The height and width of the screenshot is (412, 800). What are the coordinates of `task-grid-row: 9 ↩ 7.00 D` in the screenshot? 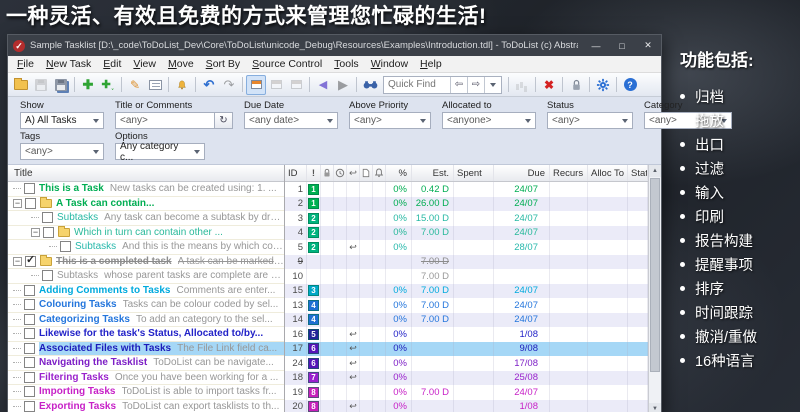 It's located at (466, 261).